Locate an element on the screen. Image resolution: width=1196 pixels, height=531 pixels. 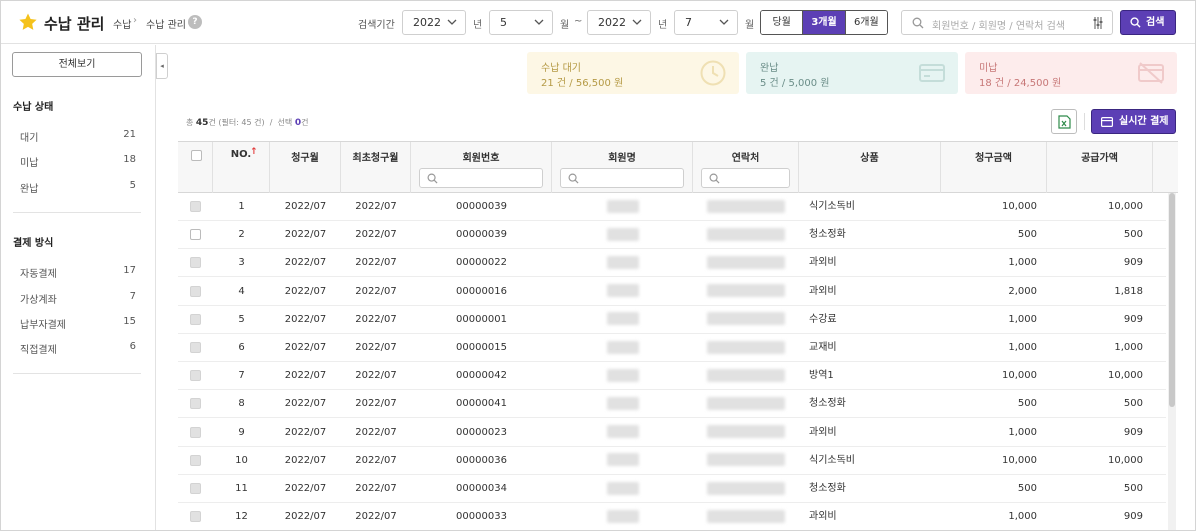
scrollbar-thumb is located at coordinates (1172, 300).